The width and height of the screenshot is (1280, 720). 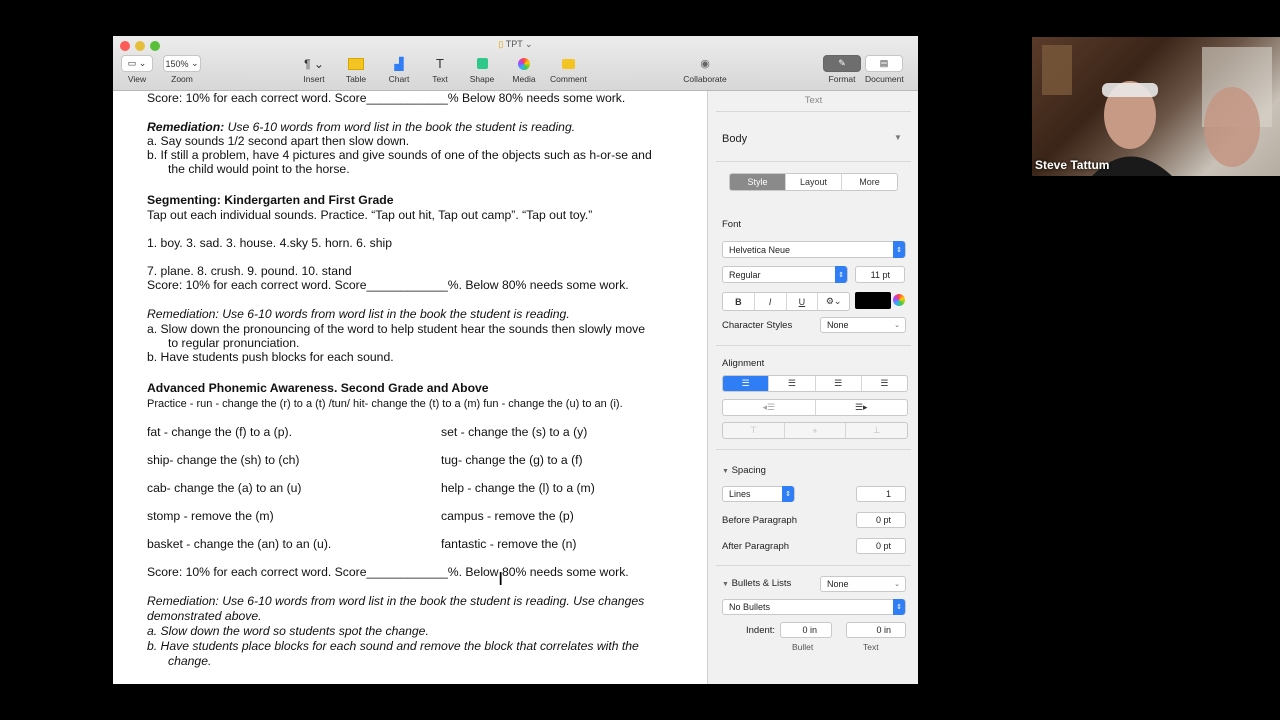 I want to click on view-button: ▭ ⌄ View, so click(x=137, y=69).